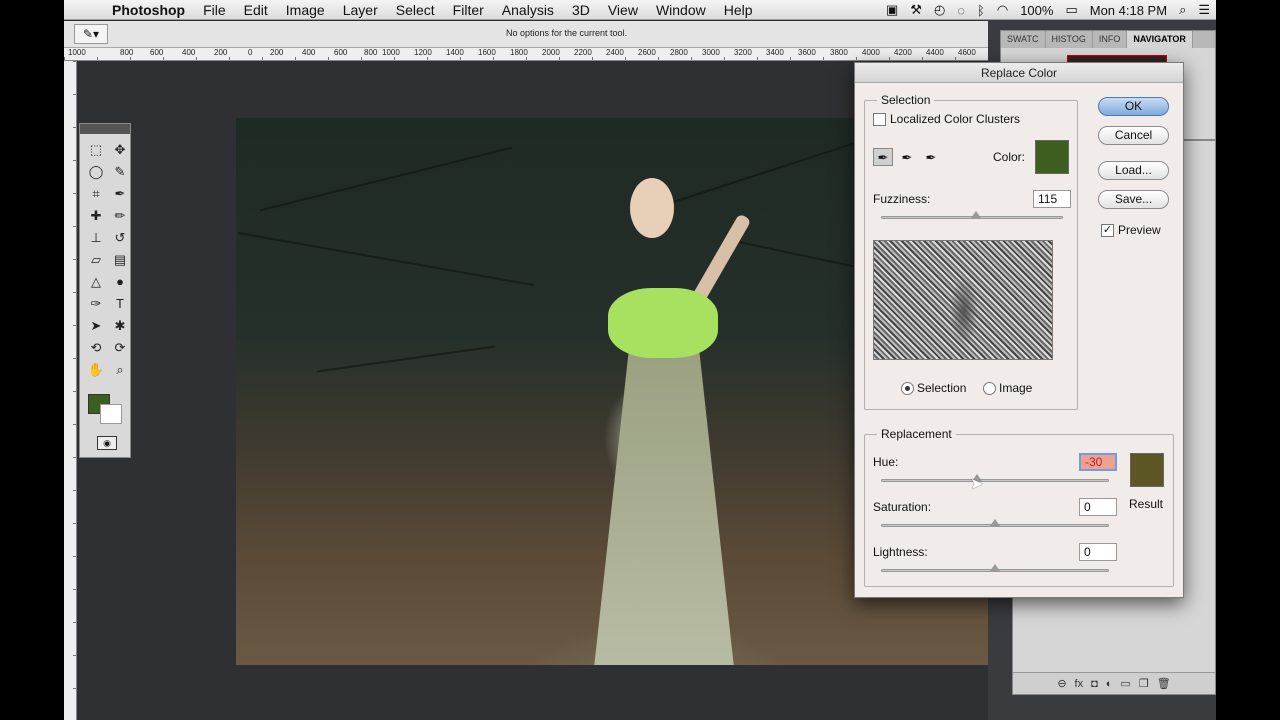 The image size is (1280, 720). What do you see at coordinates (1098, 552) in the screenshot?
I see `lightness-field: 0` at bounding box center [1098, 552].